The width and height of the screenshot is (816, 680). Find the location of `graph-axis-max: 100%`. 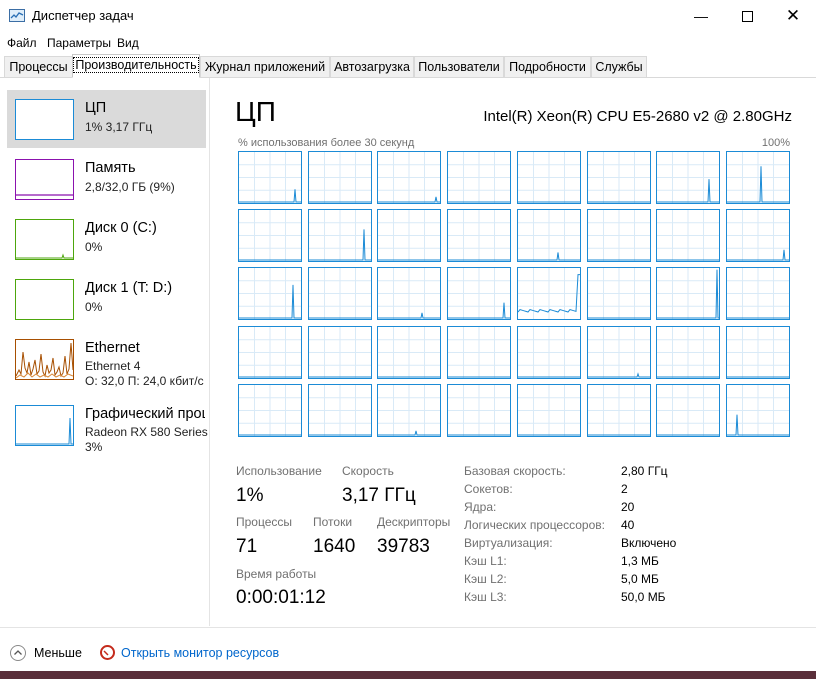

graph-axis-max: 100% is located at coordinates (775, 143).